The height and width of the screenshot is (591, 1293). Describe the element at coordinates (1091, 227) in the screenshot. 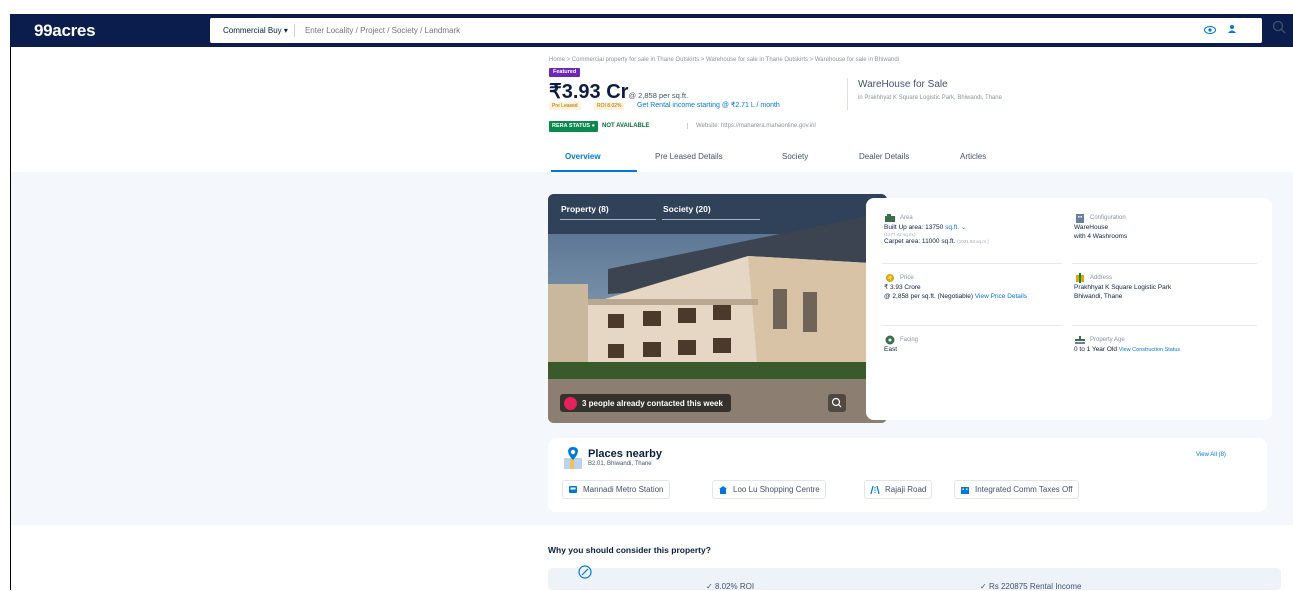

I see `config-value: WareHouse` at that location.